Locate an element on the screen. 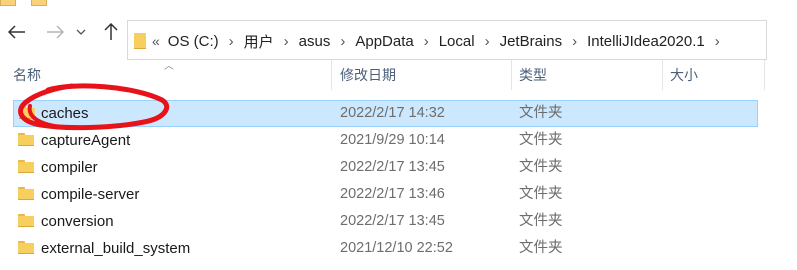 The width and height of the screenshot is (797, 270). file-modified: 2021/12/10 22:52 is located at coordinates (396, 248).